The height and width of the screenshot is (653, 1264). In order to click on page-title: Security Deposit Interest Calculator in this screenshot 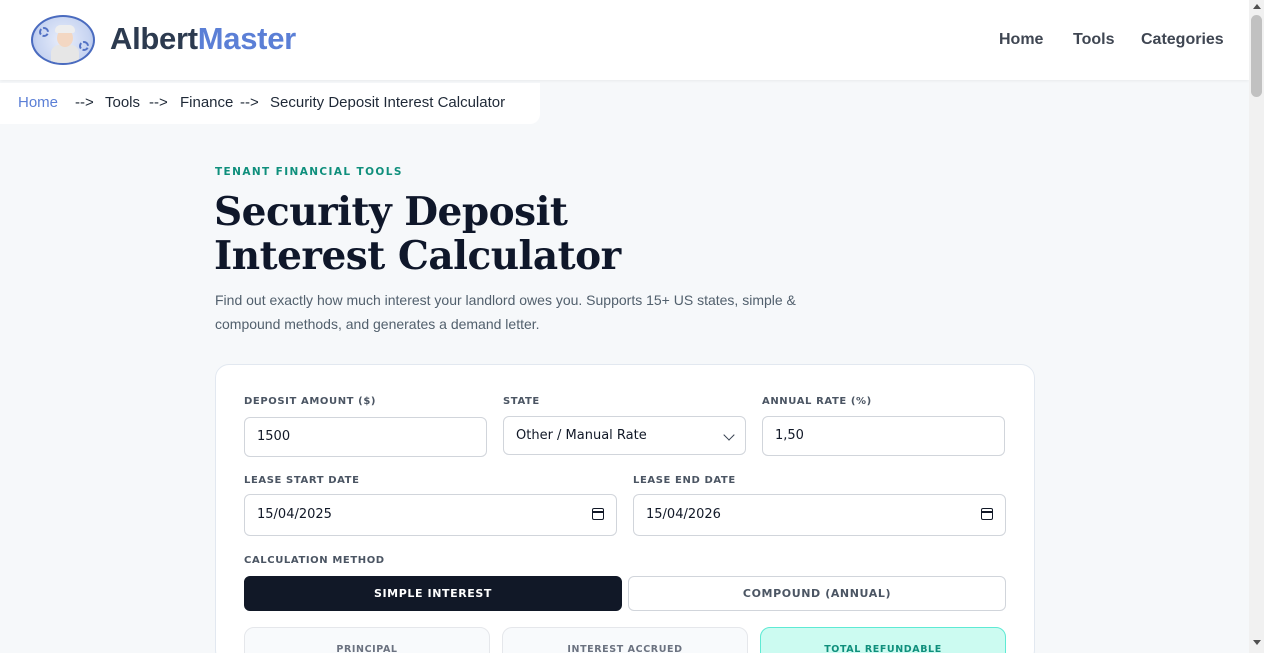, I will do `click(514, 234)`.